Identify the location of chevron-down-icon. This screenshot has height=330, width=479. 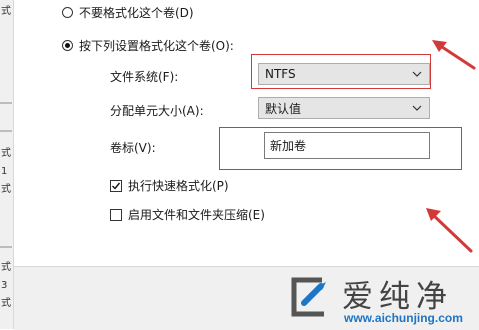
(417, 108).